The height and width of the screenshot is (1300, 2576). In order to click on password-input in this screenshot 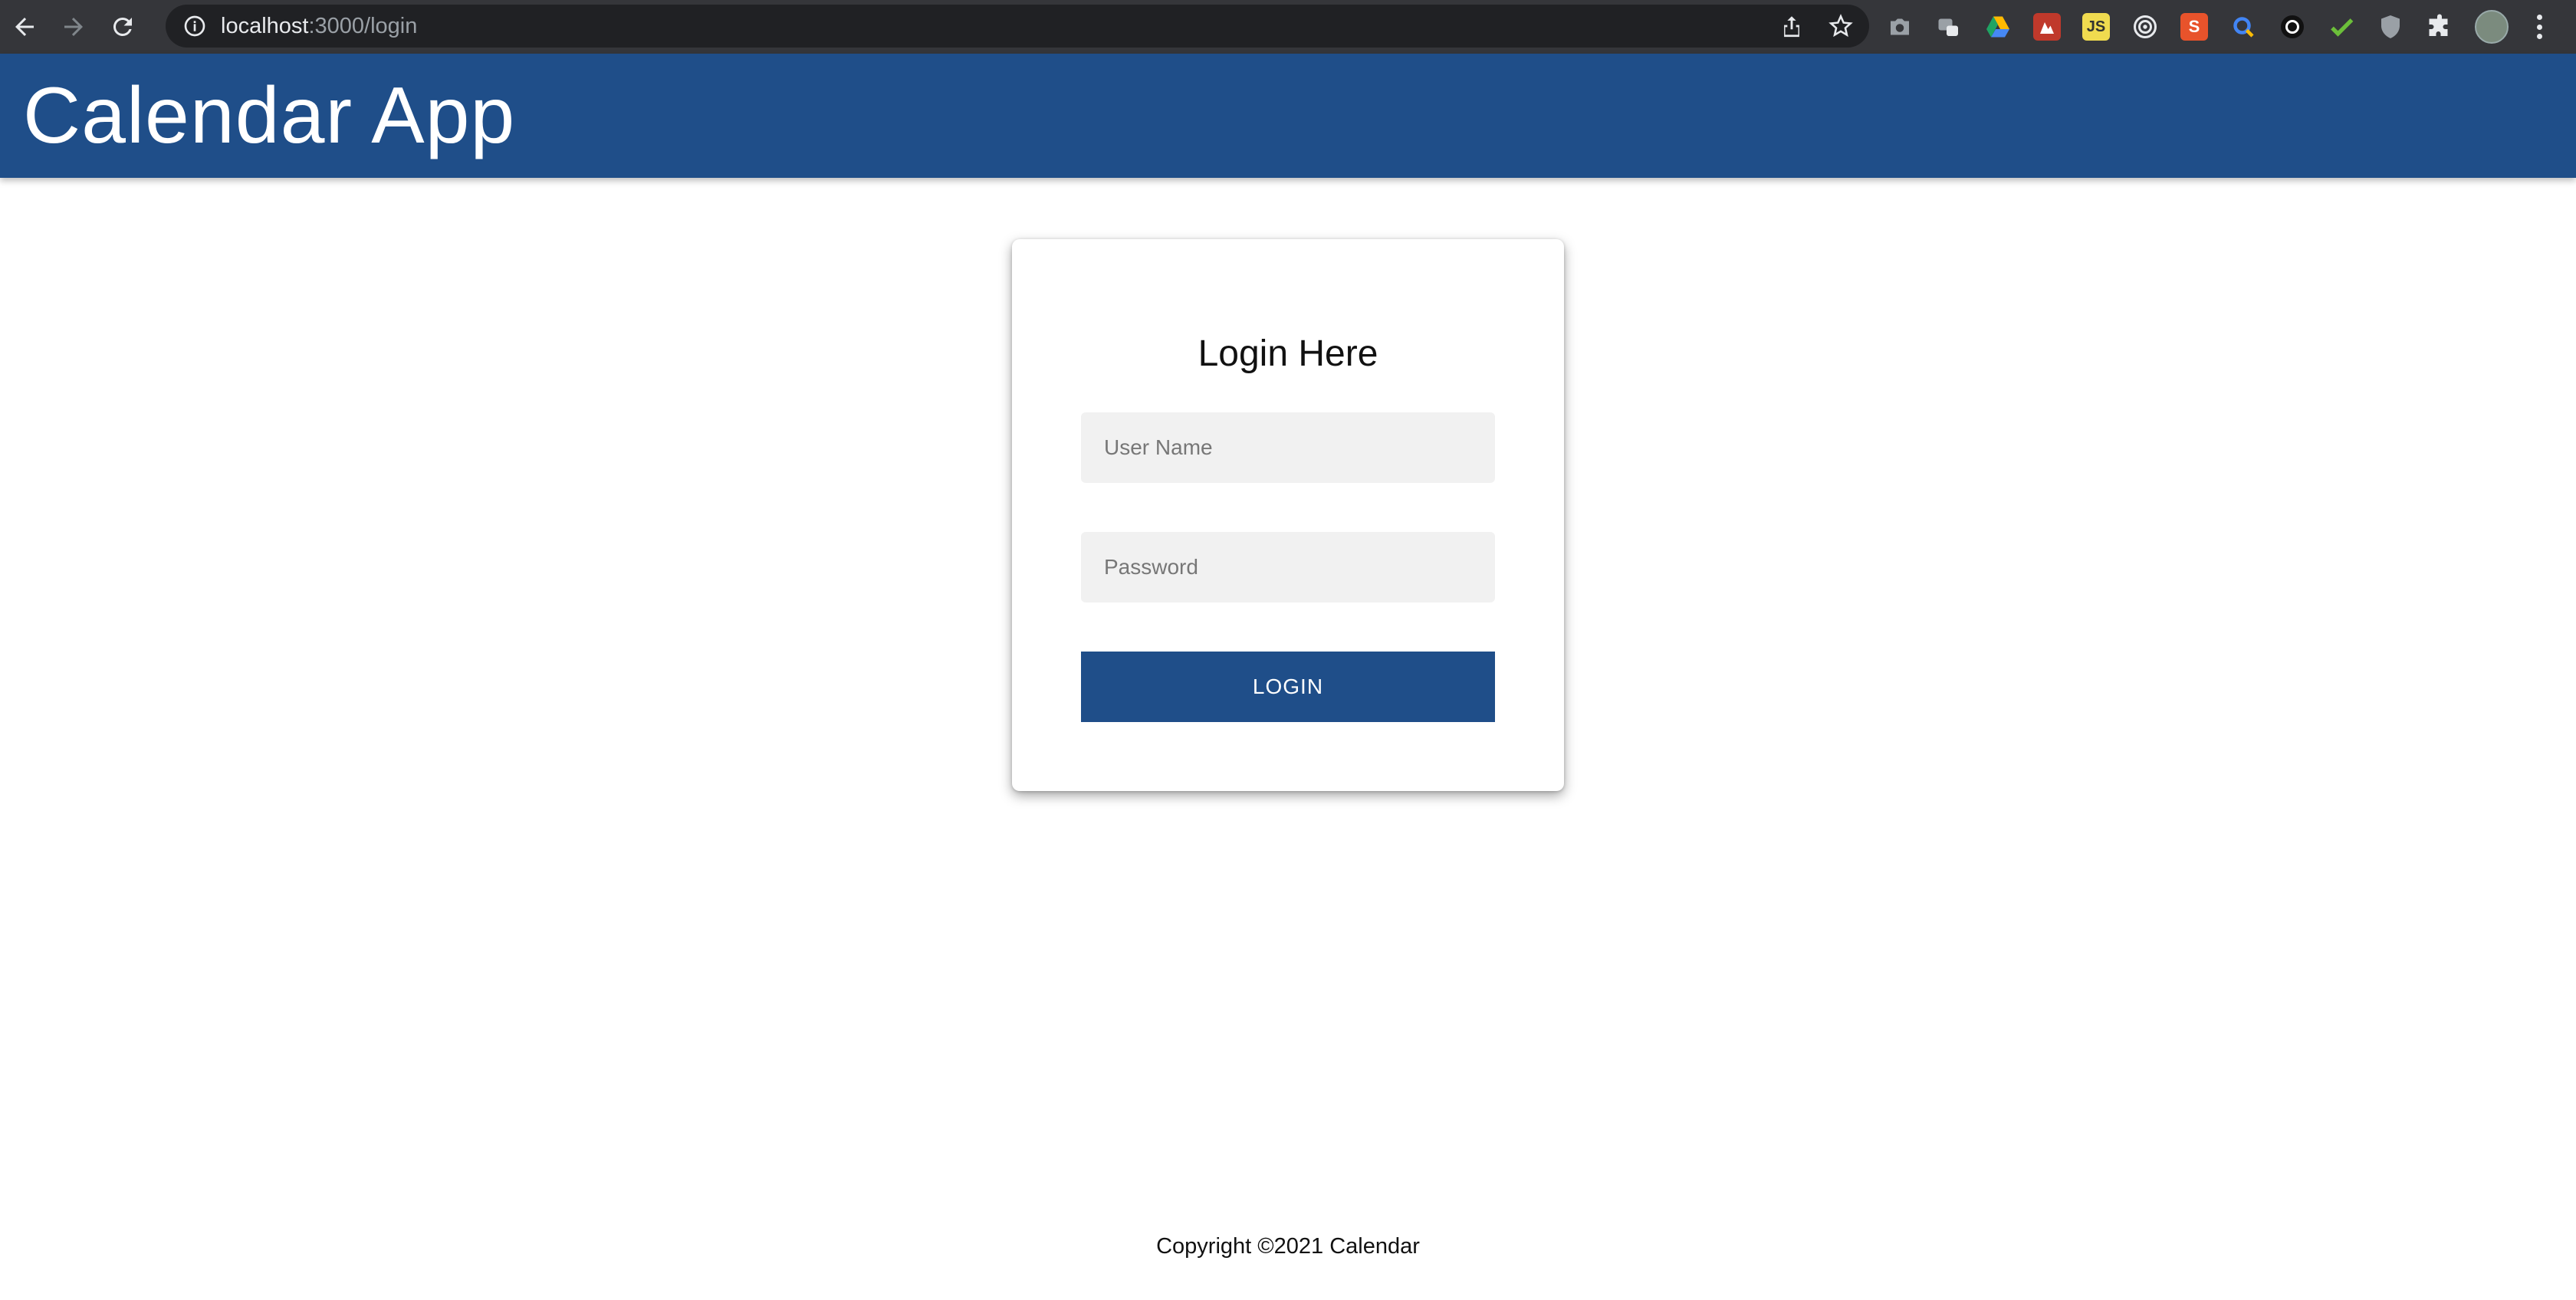, I will do `click(1288, 567)`.